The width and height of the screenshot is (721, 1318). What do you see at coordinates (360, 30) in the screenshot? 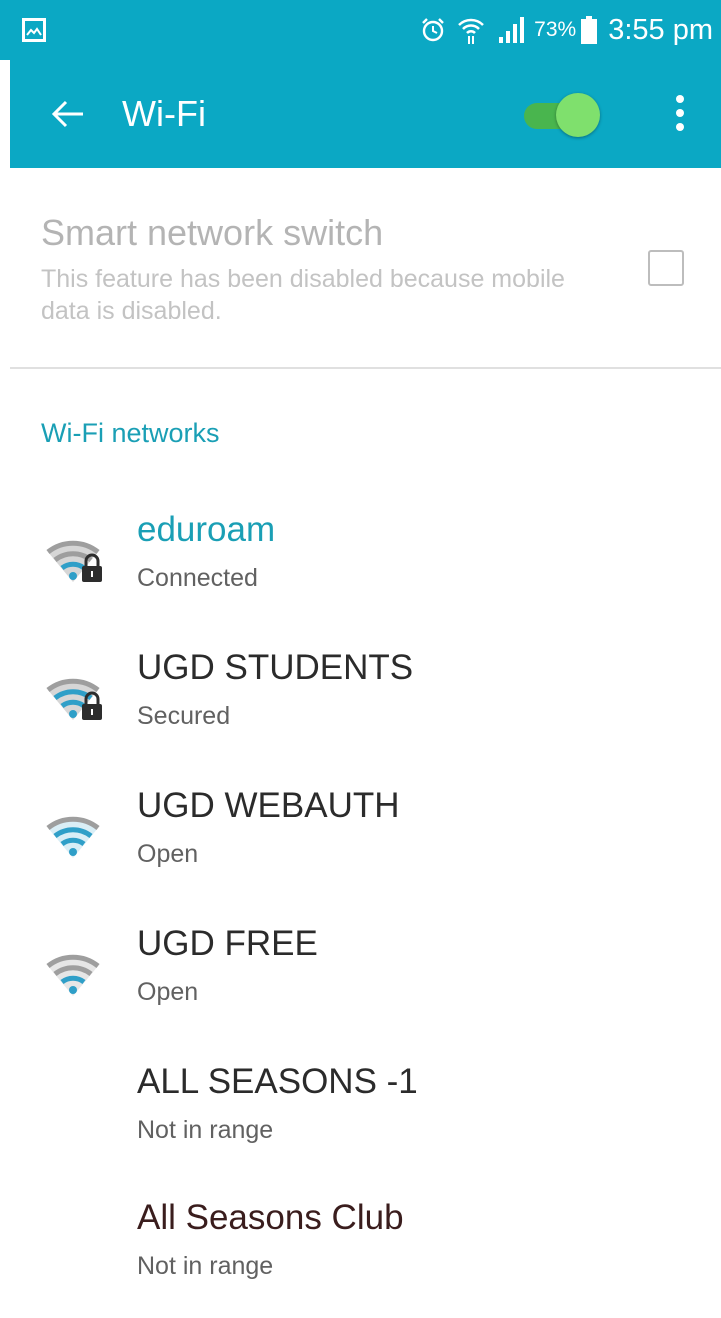
I see `status-bar: 73% 3:55 pm` at bounding box center [360, 30].